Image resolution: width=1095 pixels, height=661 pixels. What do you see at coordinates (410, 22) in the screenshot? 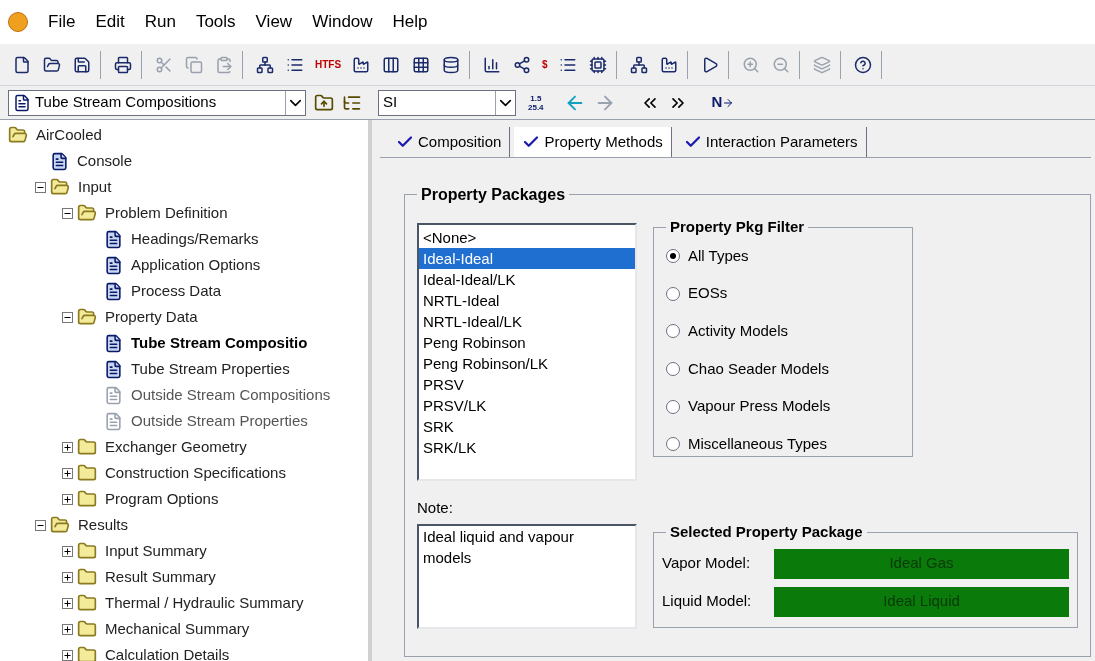
I see `menu-item: Help` at bounding box center [410, 22].